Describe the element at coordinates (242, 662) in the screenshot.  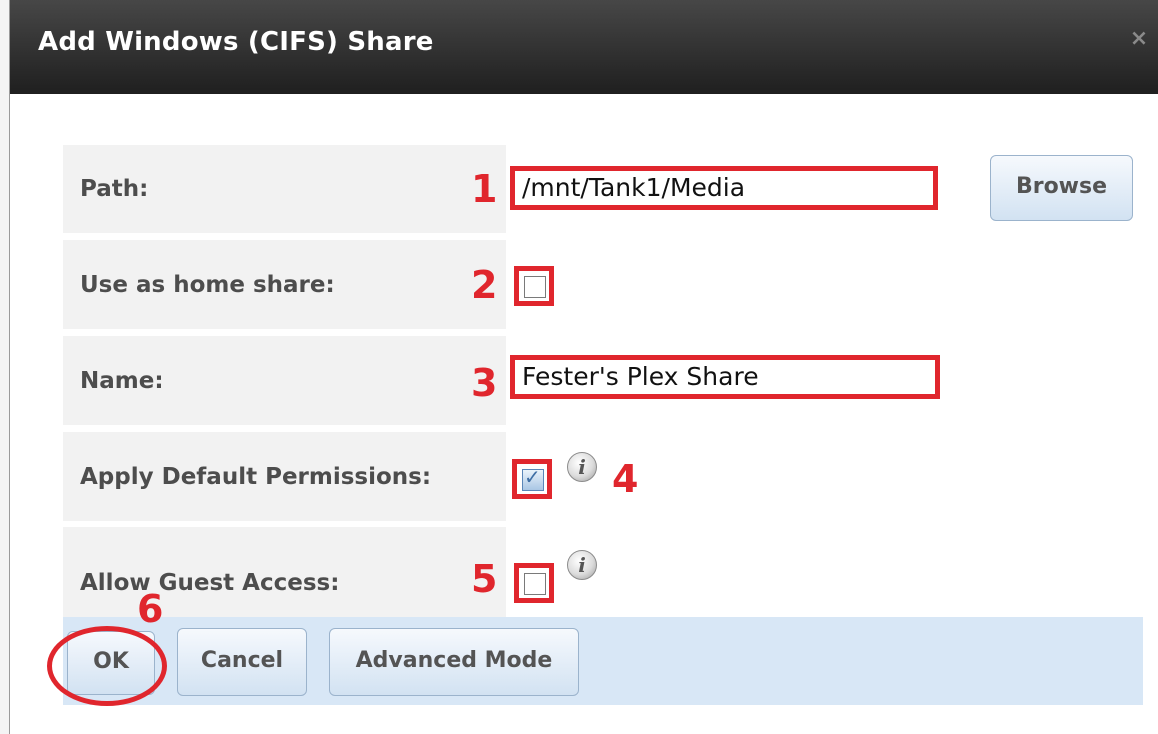
I see `cancel-button: Cancel` at that location.